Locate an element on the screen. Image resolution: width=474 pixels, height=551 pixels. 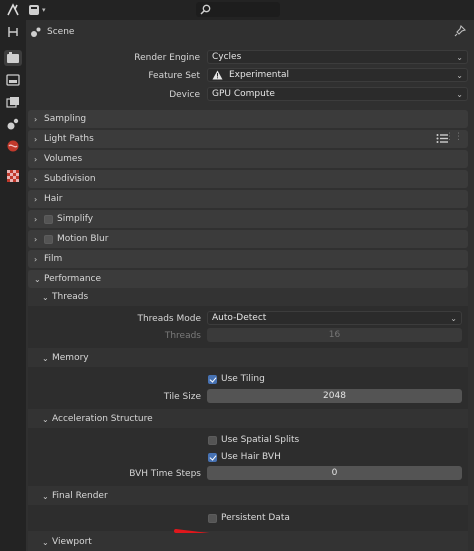
subpanel-viewport-title: Viewport is located at coordinates (72, 542).